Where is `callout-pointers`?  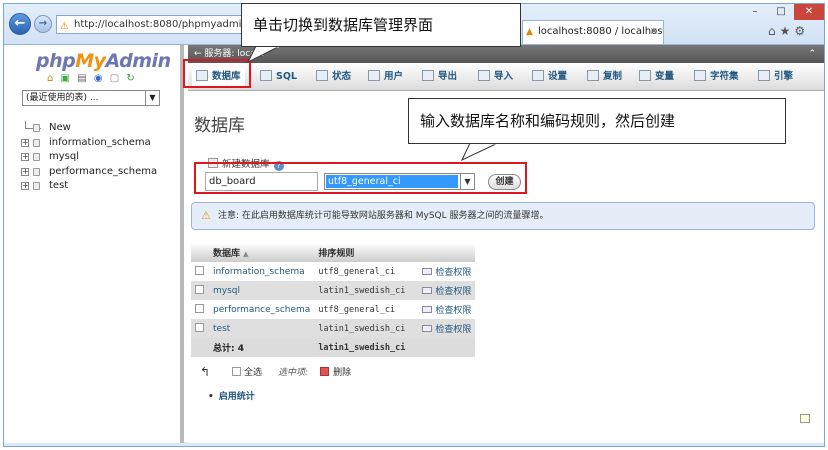 callout-pointers is located at coordinates (372, 103).